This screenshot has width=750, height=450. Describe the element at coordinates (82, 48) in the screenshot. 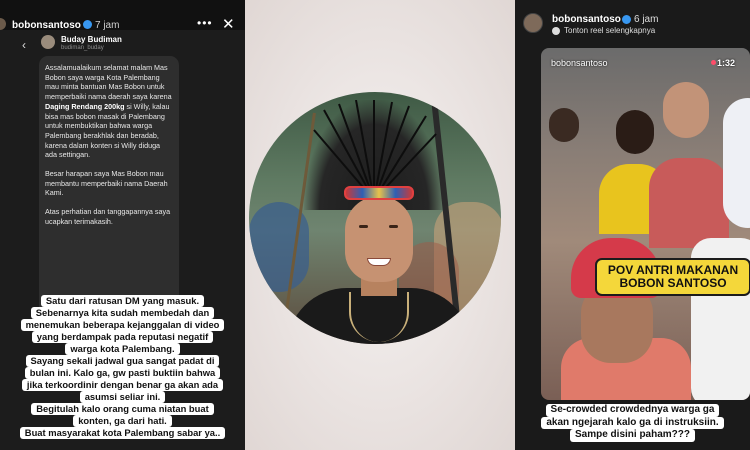

I see `dm-sender-handle: budiman_buday` at that location.